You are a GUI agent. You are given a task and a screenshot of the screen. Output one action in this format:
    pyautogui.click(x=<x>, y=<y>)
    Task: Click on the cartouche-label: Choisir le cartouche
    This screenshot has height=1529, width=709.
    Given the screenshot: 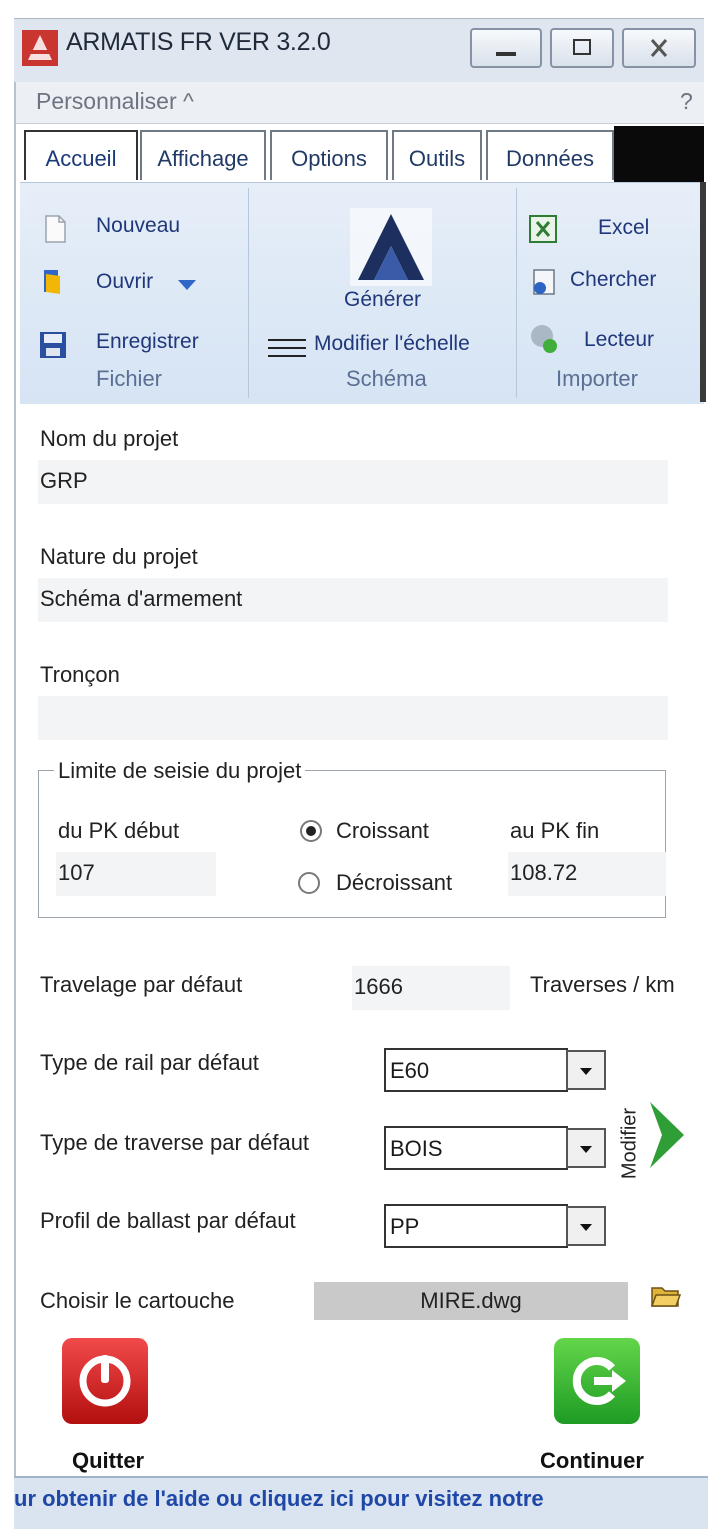 What is the action you would take?
    pyautogui.click(x=137, y=1300)
    